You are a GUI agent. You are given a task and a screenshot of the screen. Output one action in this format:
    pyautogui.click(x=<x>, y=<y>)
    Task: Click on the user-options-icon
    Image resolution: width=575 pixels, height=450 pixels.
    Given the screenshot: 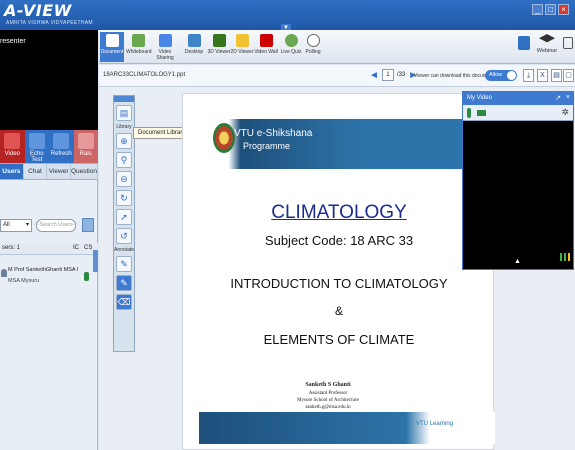 What is the action you would take?
    pyautogui.click(x=88, y=225)
    